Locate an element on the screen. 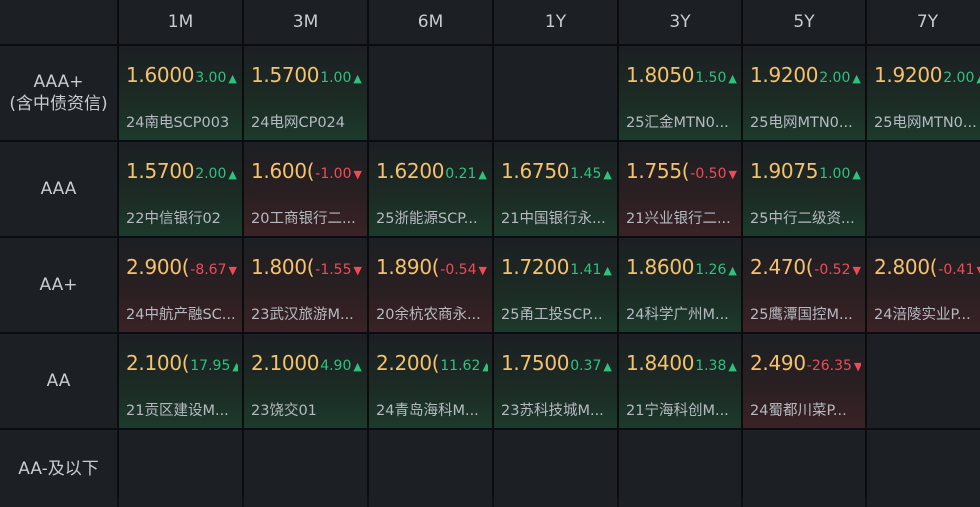 The image size is (980, 507). header-tenor-6m: 6M is located at coordinates (430, 22).